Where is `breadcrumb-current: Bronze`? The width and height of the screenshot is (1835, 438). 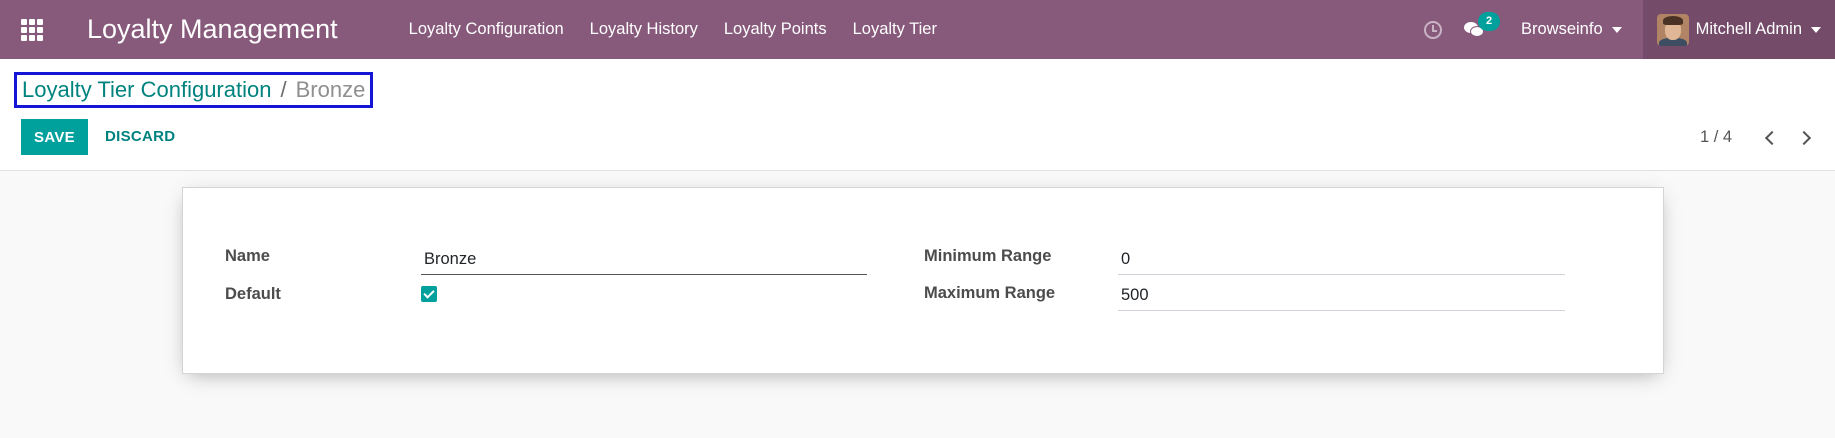 breadcrumb-current: Bronze is located at coordinates (330, 89).